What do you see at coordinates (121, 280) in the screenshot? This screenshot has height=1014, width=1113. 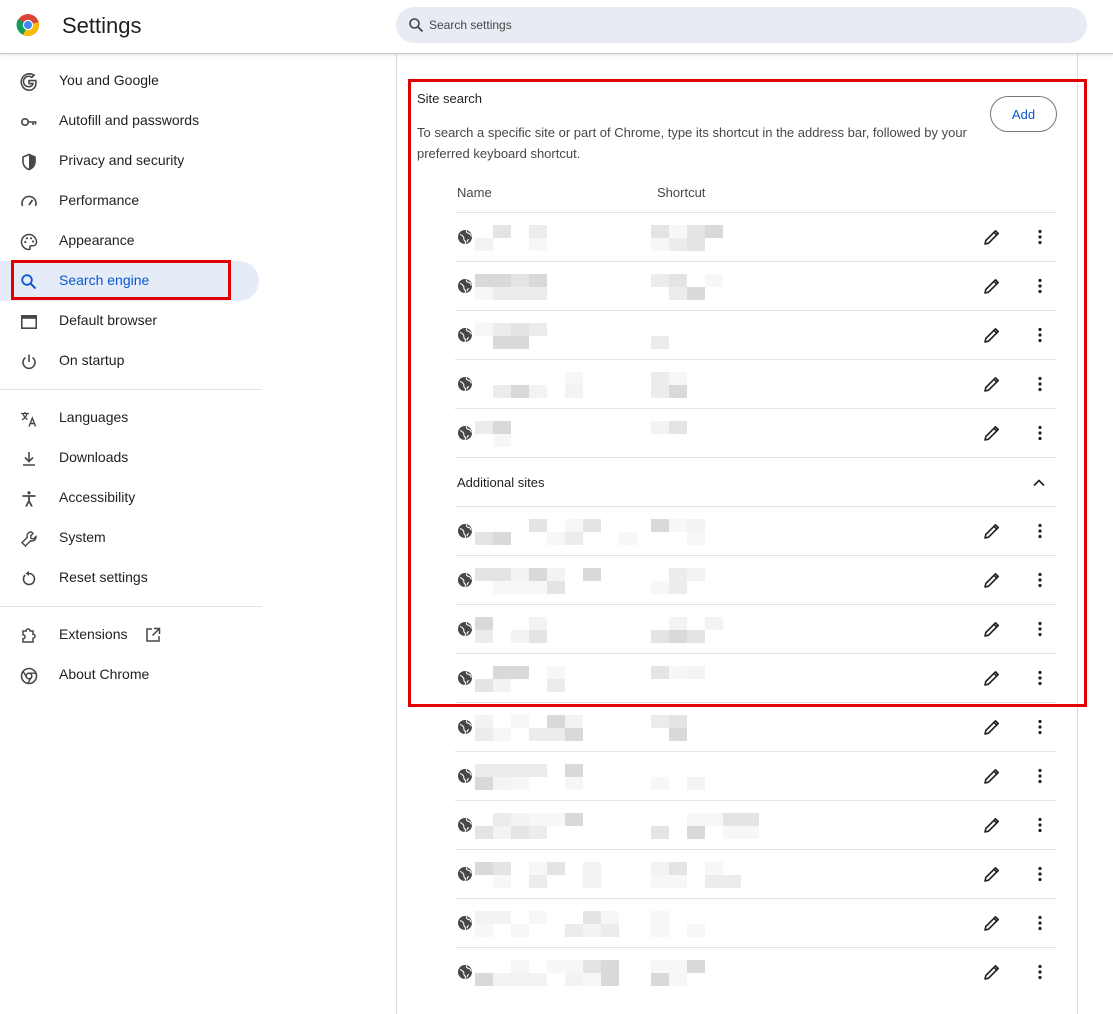 I see `highlight-box-nav` at bounding box center [121, 280].